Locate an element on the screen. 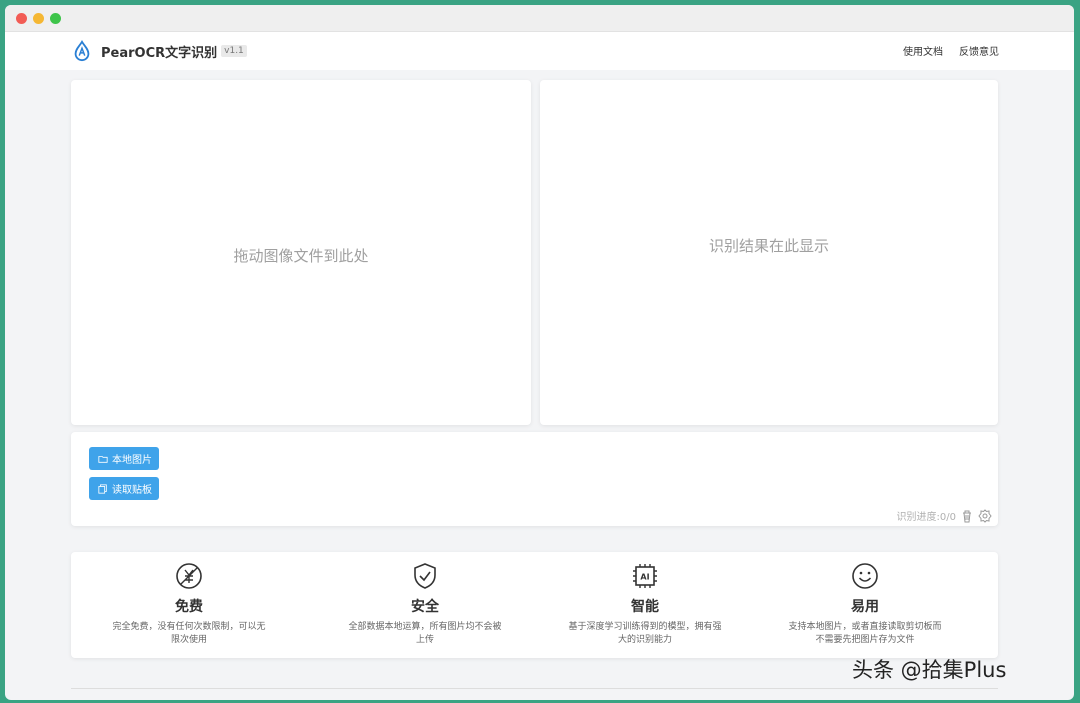  result-hint: 识别结果在此显示 is located at coordinates (768, 246).